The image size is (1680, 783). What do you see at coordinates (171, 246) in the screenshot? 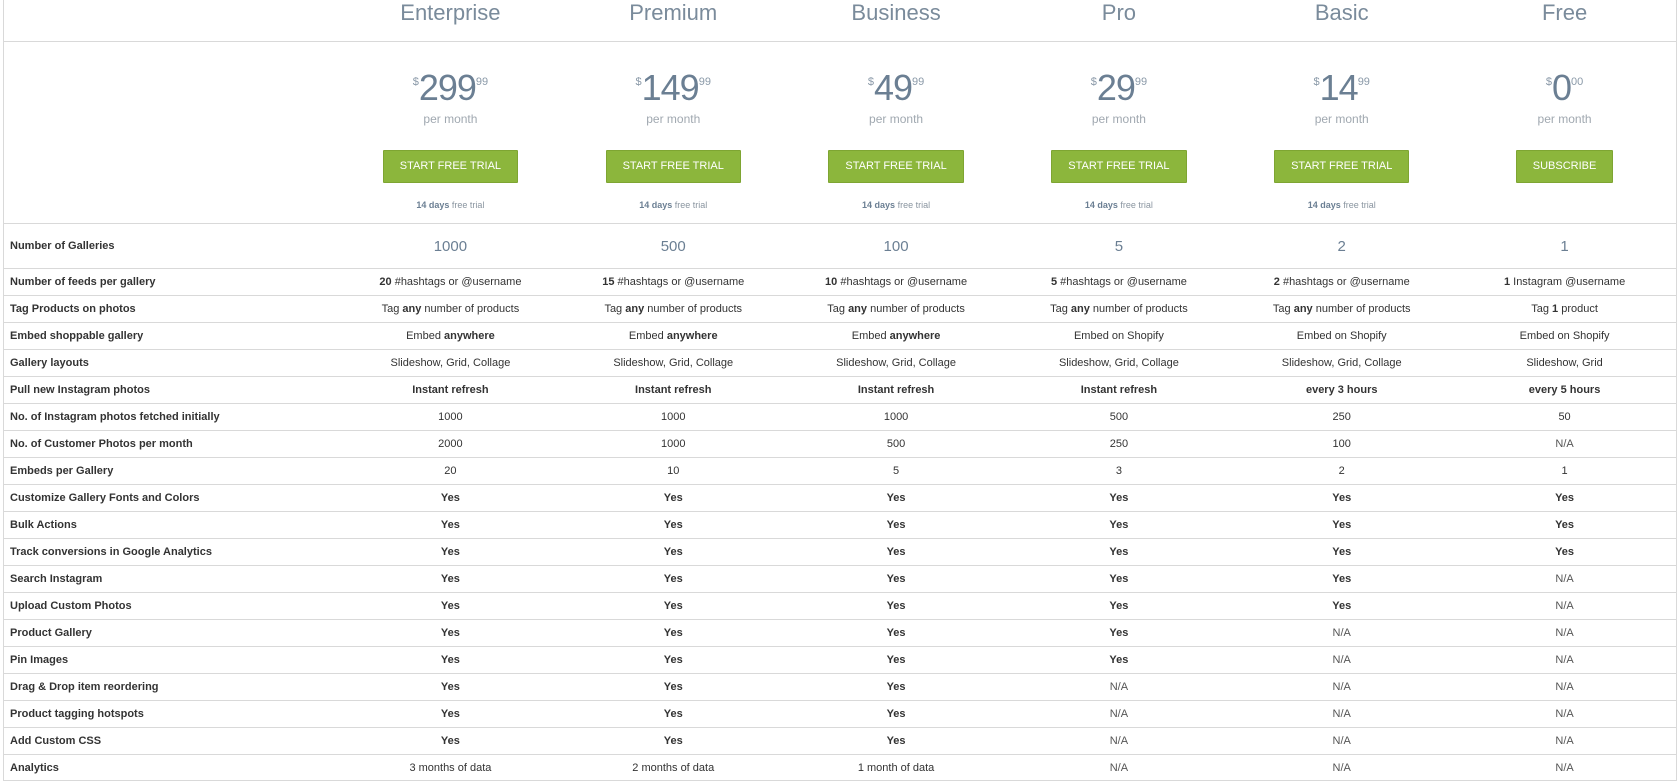
I see `row-label: Number of Galleries` at bounding box center [171, 246].